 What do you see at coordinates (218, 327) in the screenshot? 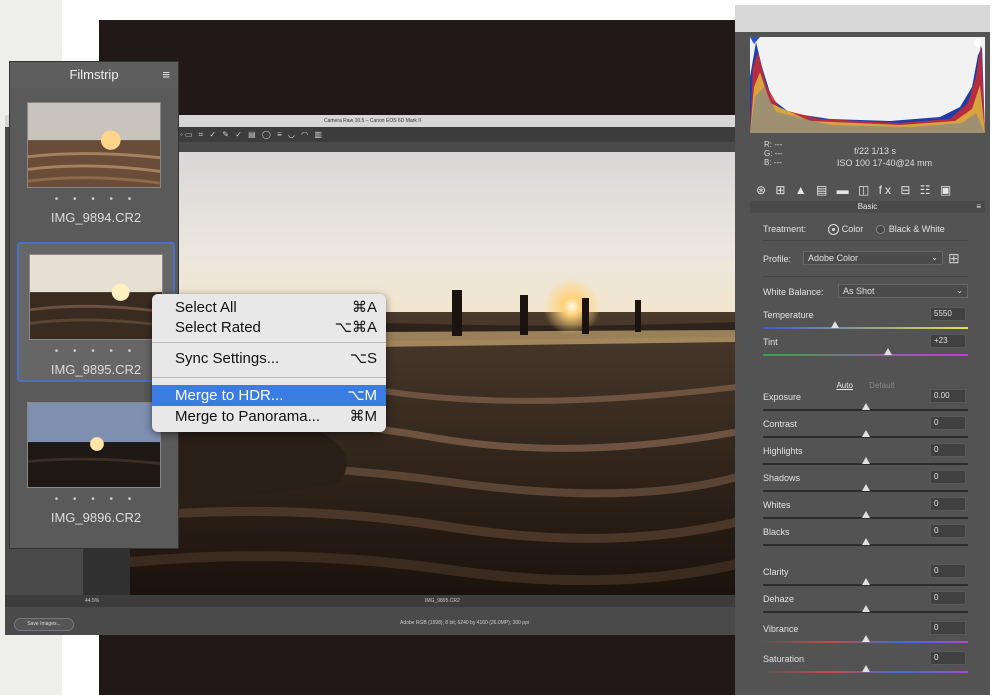
I see `menu-item-label: Select Rated` at bounding box center [218, 327].